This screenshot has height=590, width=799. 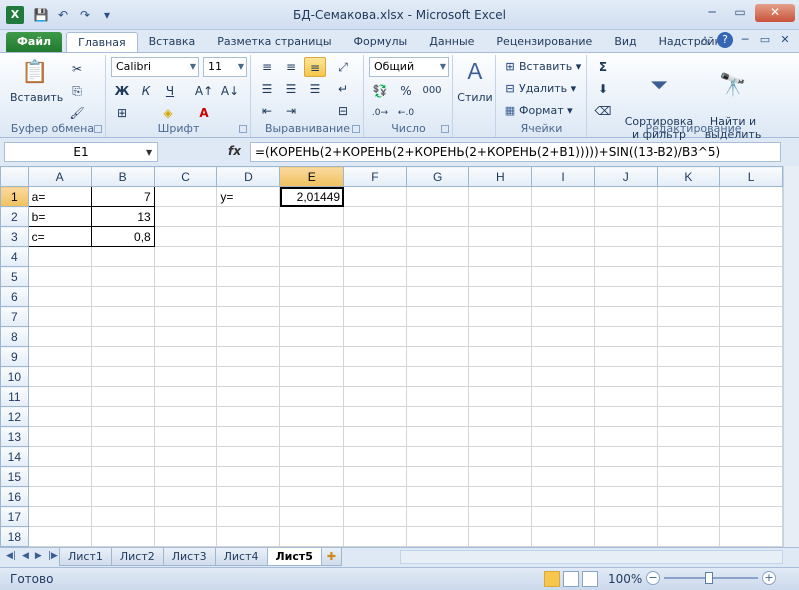 What do you see at coordinates (59, 496) in the screenshot?
I see `cell-a16` at bounding box center [59, 496].